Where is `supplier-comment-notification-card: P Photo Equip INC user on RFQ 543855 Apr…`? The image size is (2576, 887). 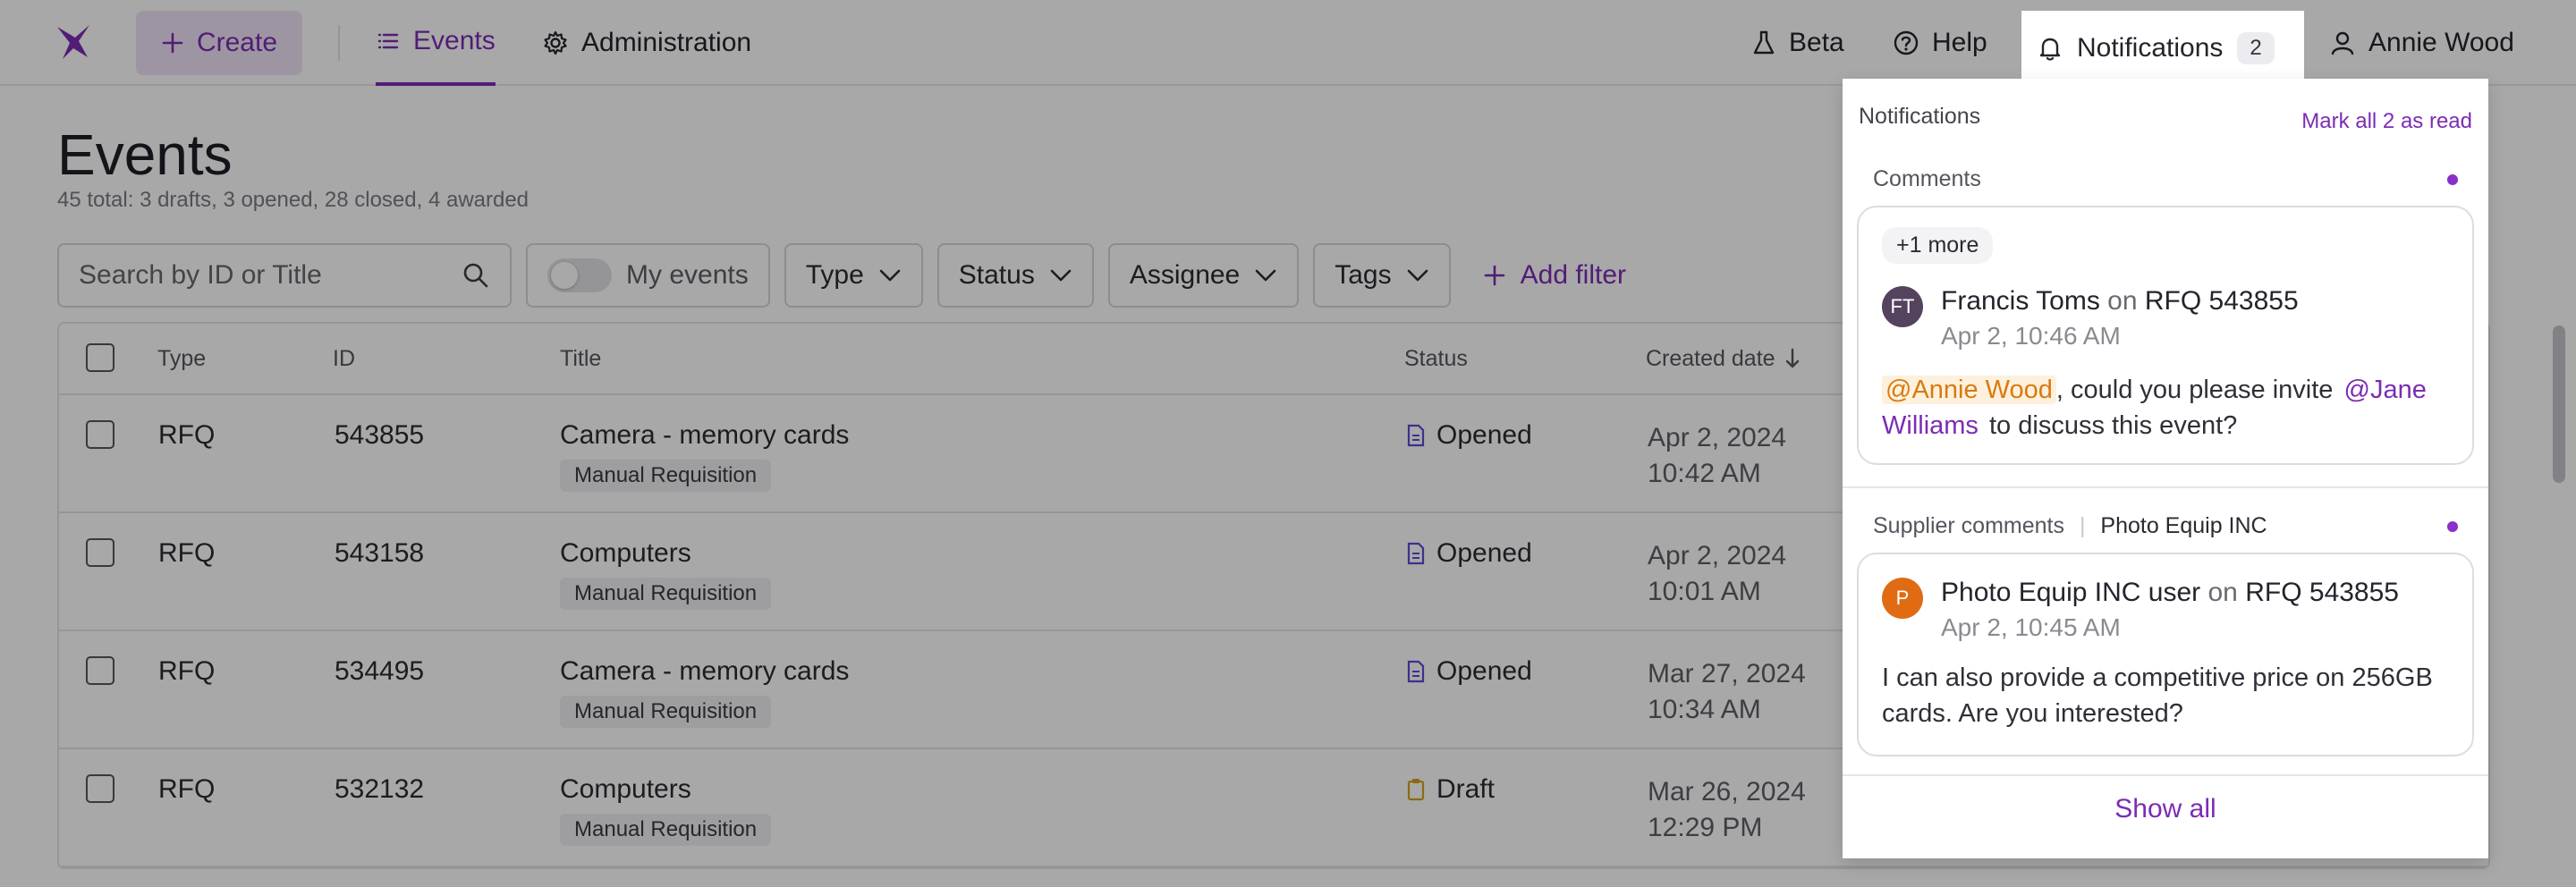
supplier-comment-notification-card: P Photo Equip INC user on RFQ 543855 Apr… is located at coordinates (2165, 654).